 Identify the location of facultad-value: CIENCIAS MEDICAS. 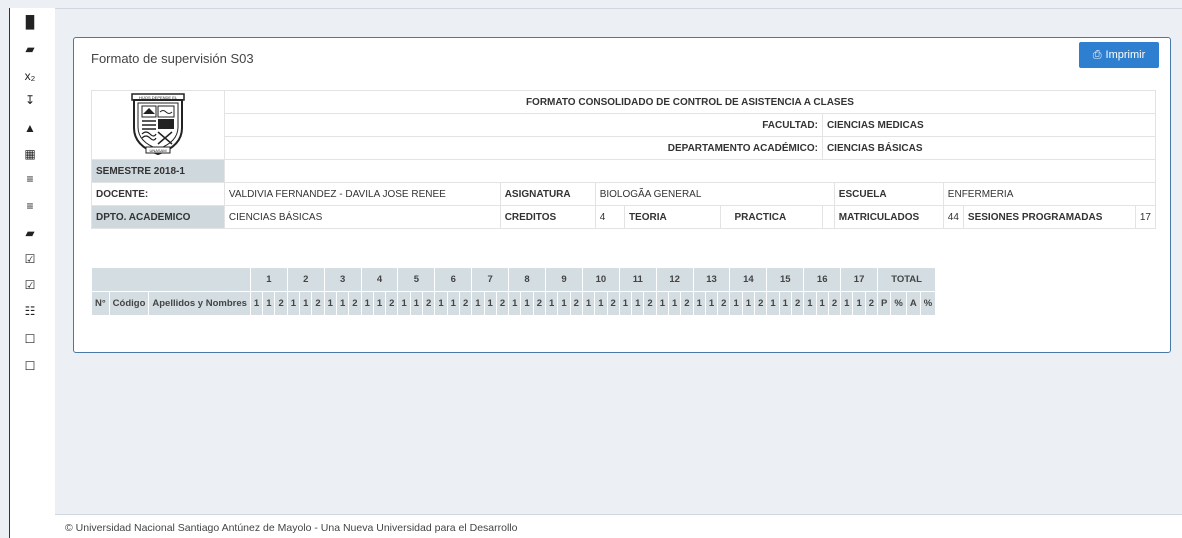
(989, 125).